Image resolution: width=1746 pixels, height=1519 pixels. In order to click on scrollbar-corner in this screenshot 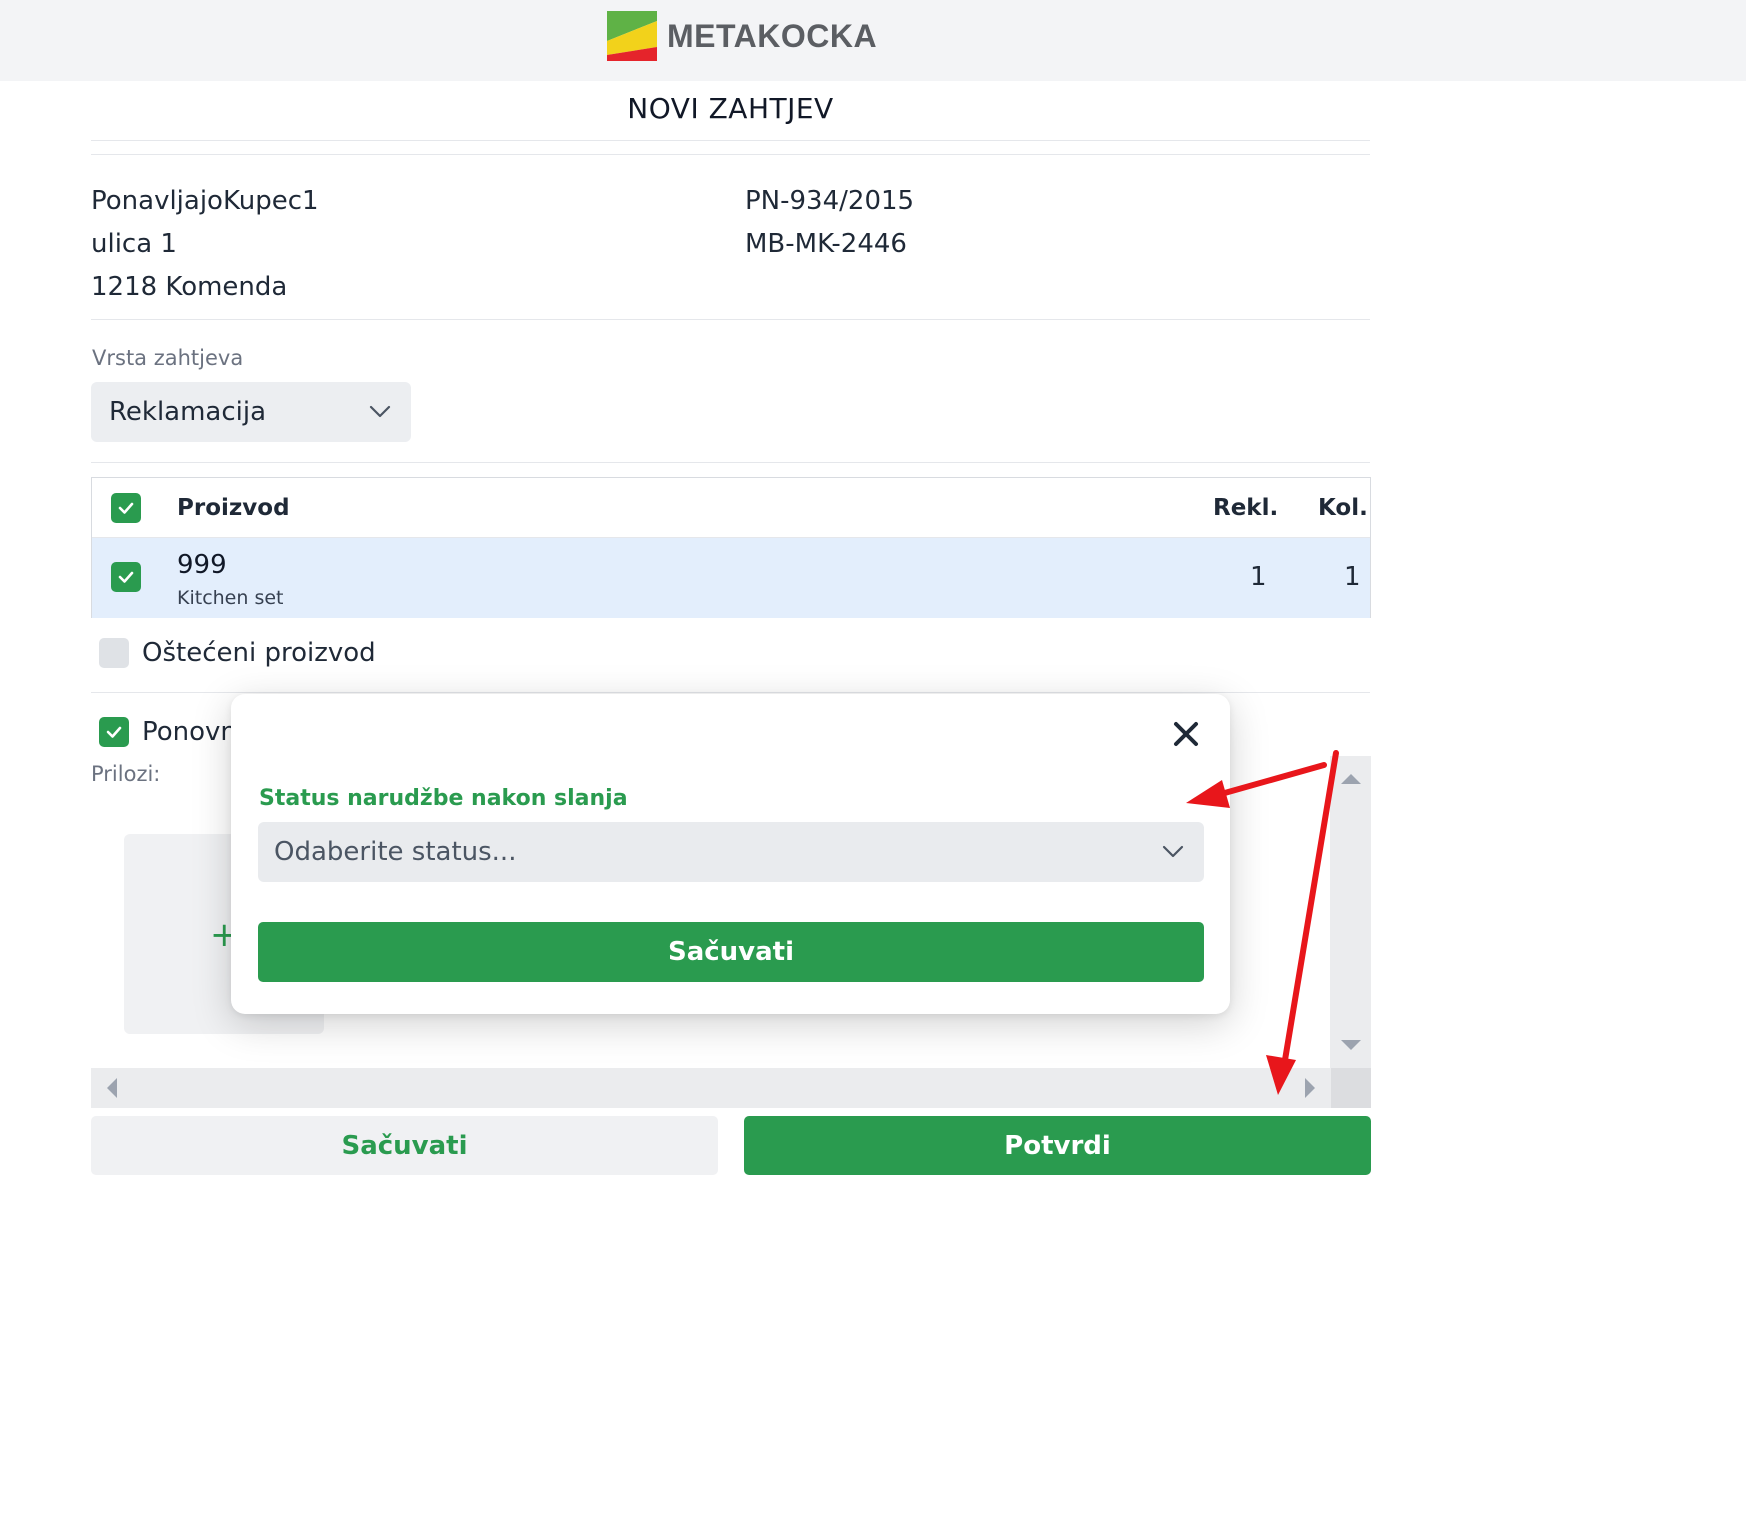, I will do `click(1351, 1088)`.